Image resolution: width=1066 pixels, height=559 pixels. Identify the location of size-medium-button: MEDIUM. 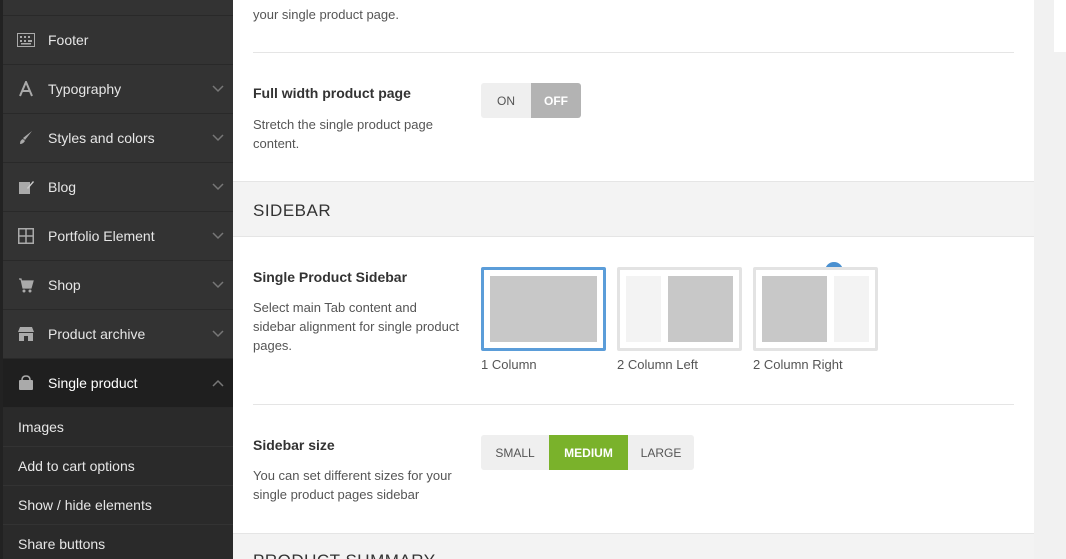
(588, 452).